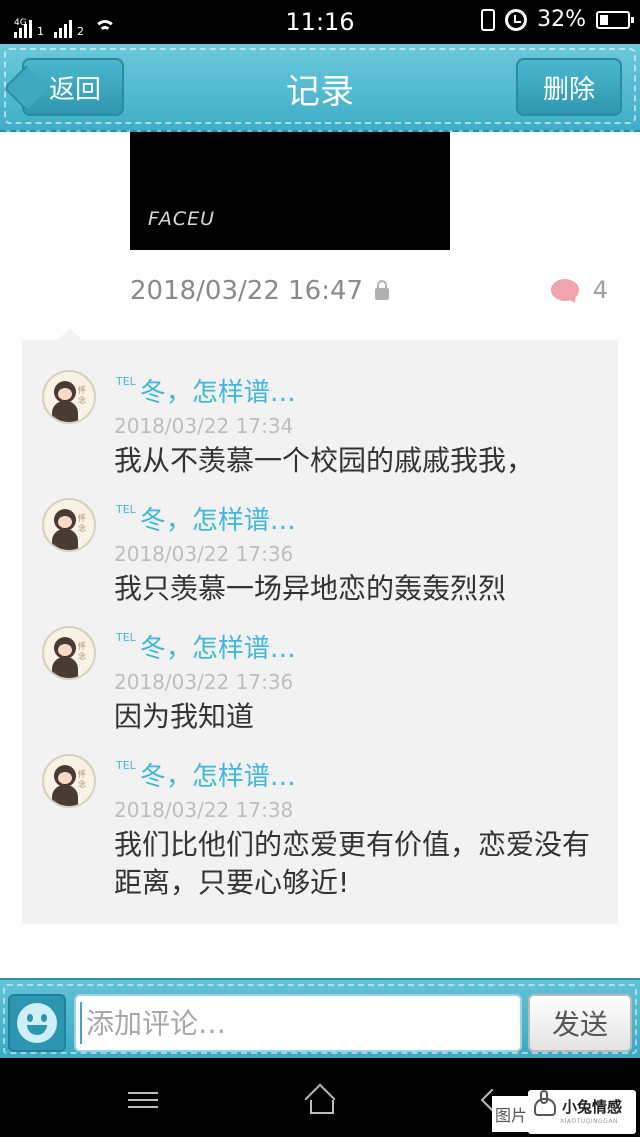 This screenshot has height=1137, width=640. What do you see at coordinates (204, 810) in the screenshot?
I see `comment-time: 2018/03/22 17:38` at bounding box center [204, 810].